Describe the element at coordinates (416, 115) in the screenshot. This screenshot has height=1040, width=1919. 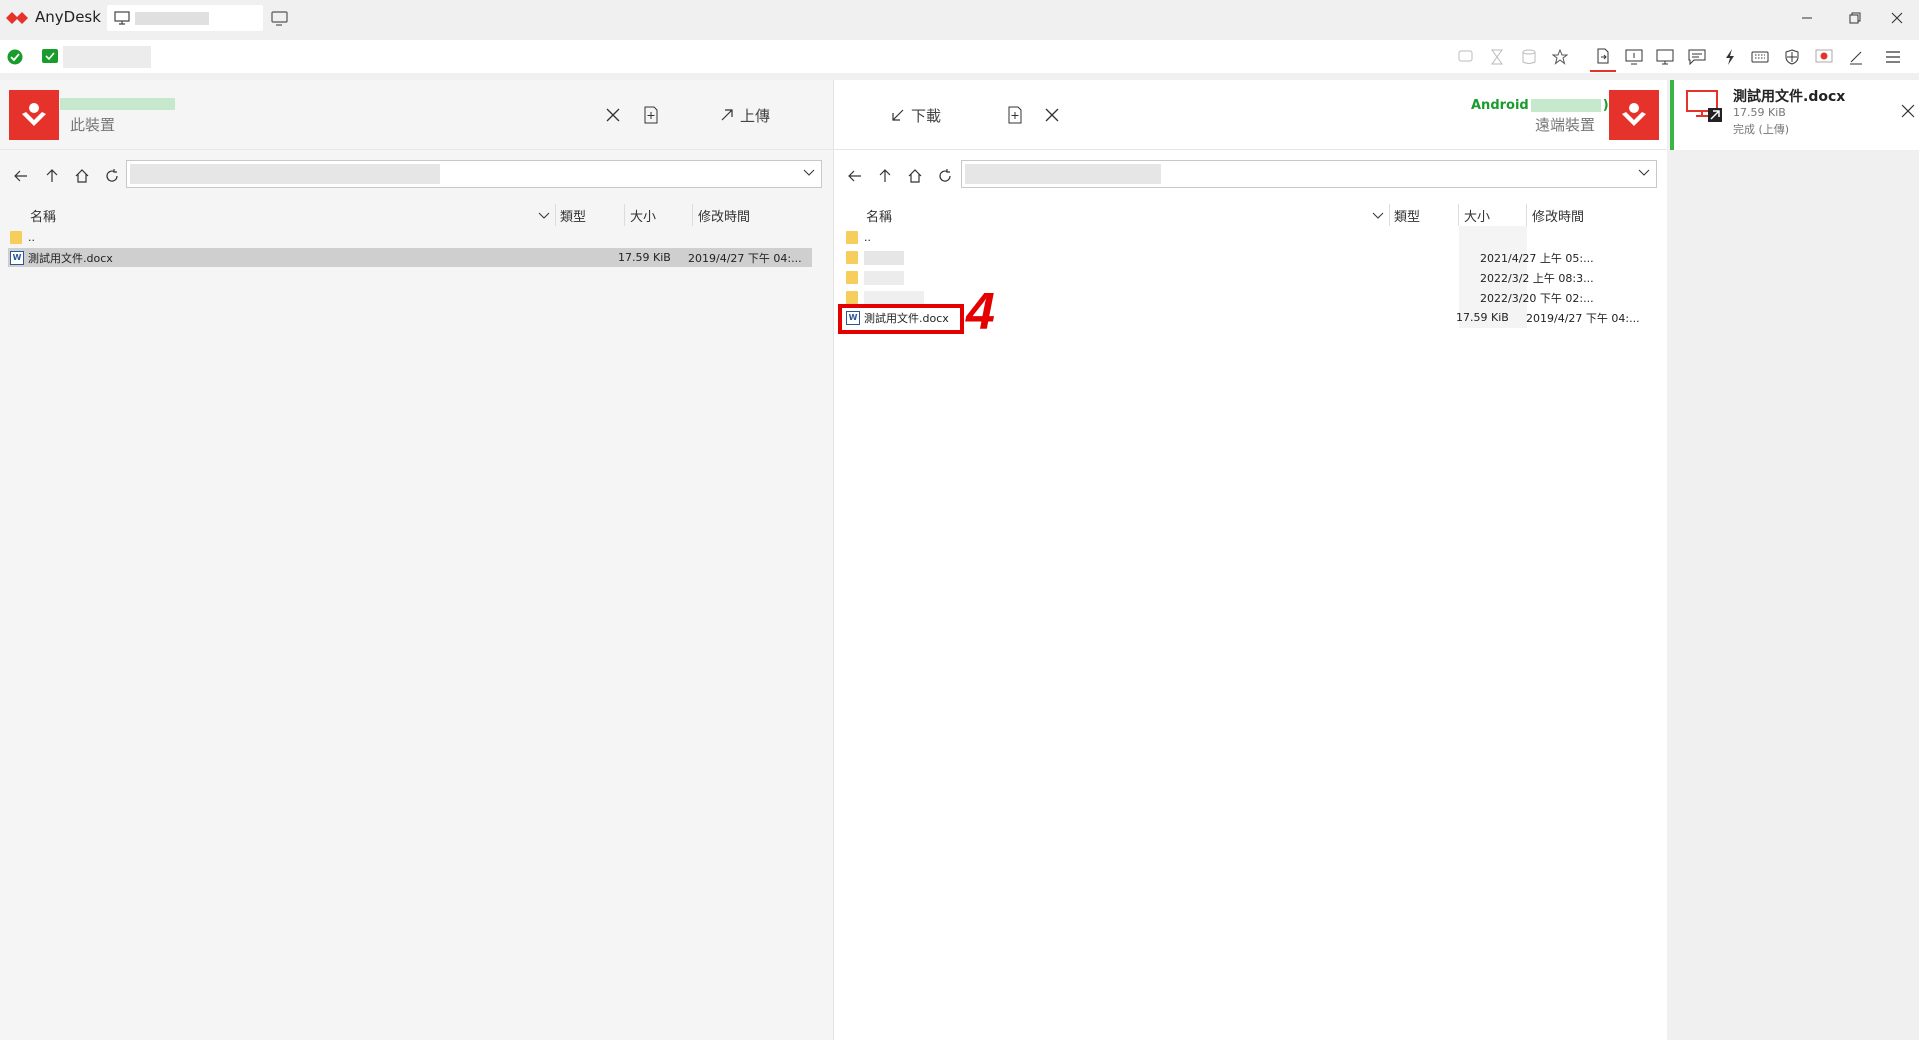
I see `local-panel-header: 此裝置 上傳` at that location.